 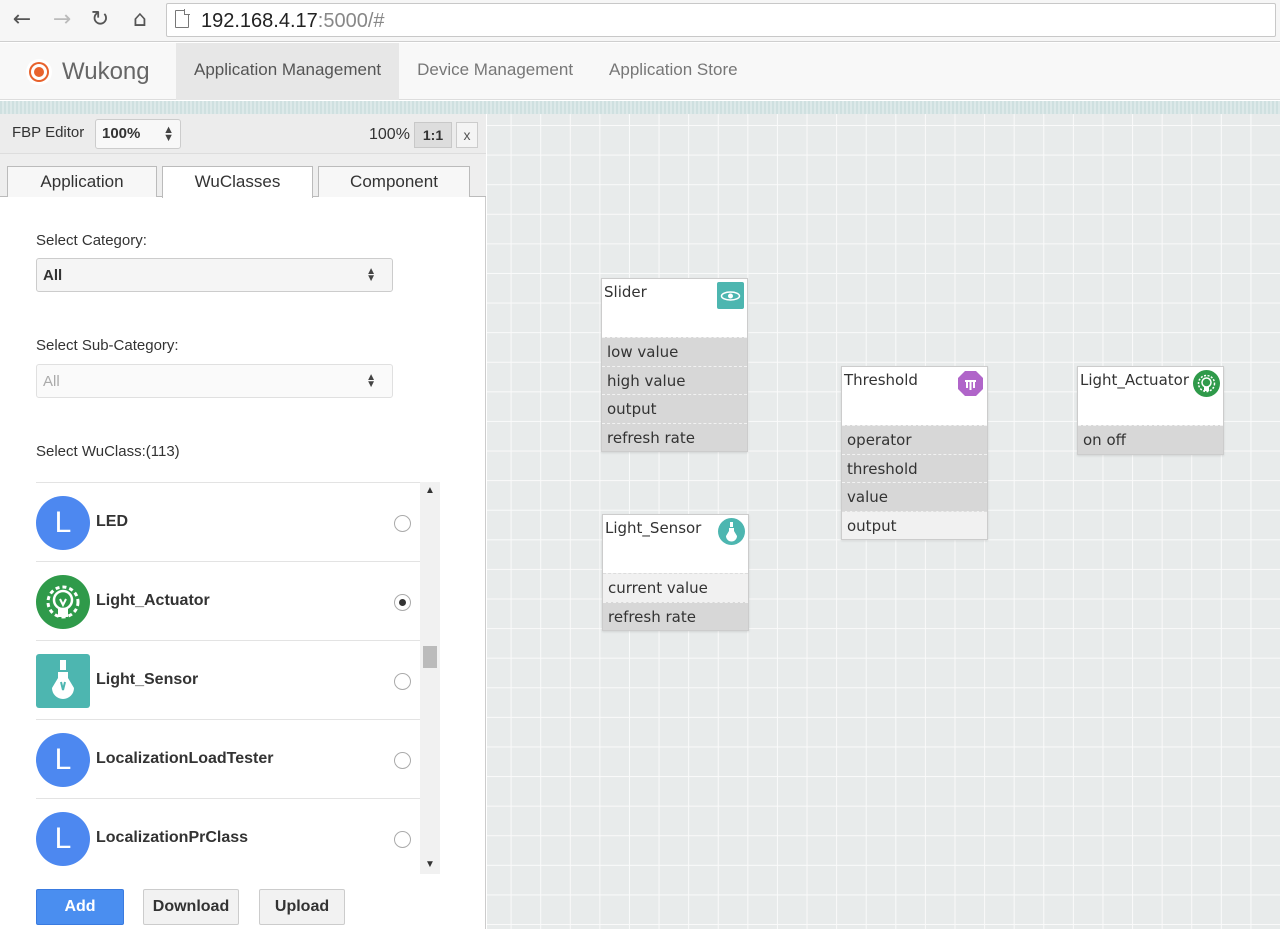 What do you see at coordinates (394, 181) in the screenshot?
I see `tab-component: Component` at bounding box center [394, 181].